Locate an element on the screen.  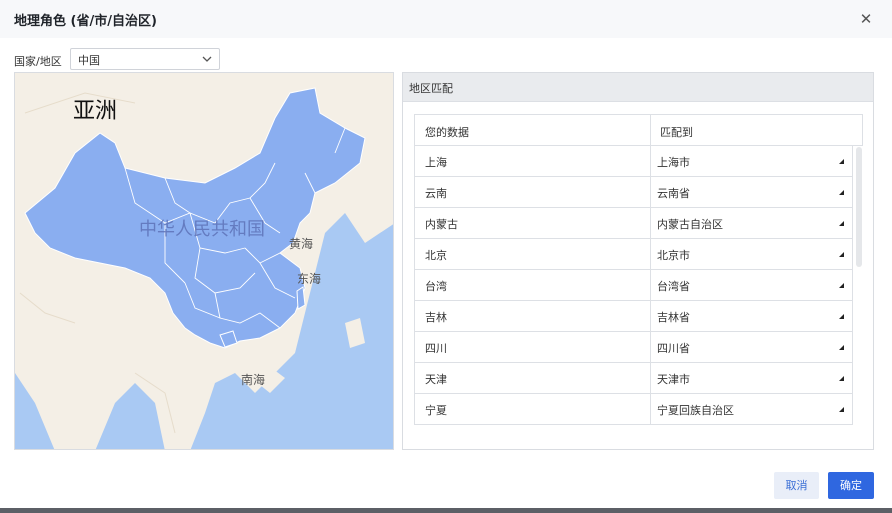
row-data-cell: 台湾 is located at coordinates (436, 286).